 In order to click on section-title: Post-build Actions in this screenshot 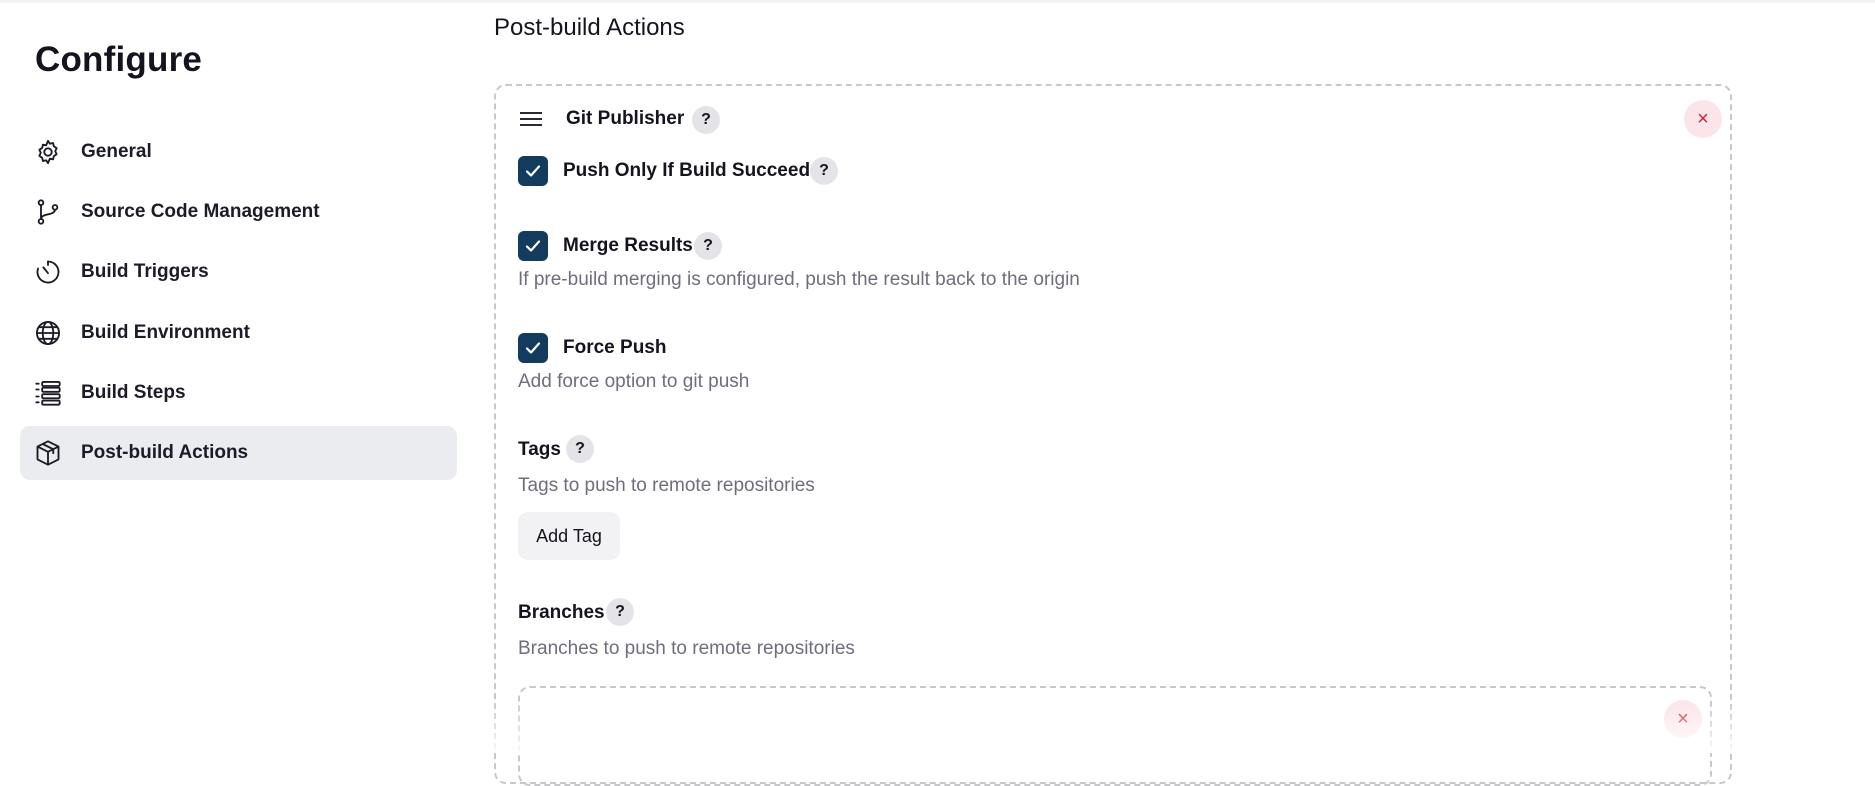, I will do `click(589, 27)`.